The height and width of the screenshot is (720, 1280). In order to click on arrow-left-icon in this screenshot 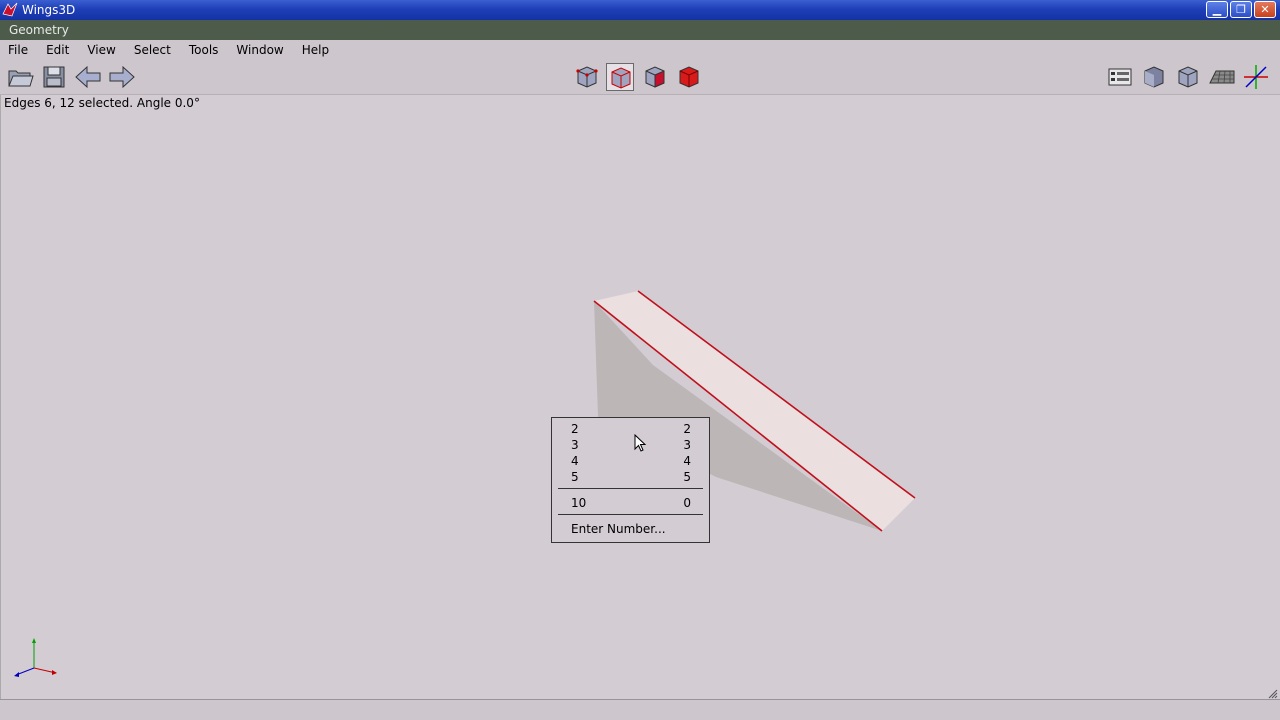, I will do `click(88, 77)`.